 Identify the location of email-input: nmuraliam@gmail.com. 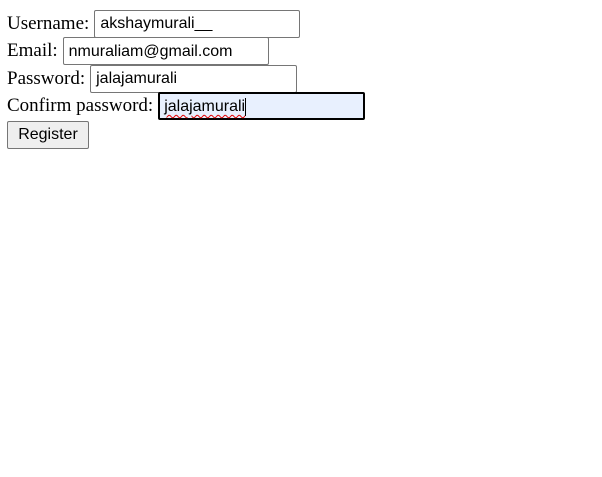
(165, 51).